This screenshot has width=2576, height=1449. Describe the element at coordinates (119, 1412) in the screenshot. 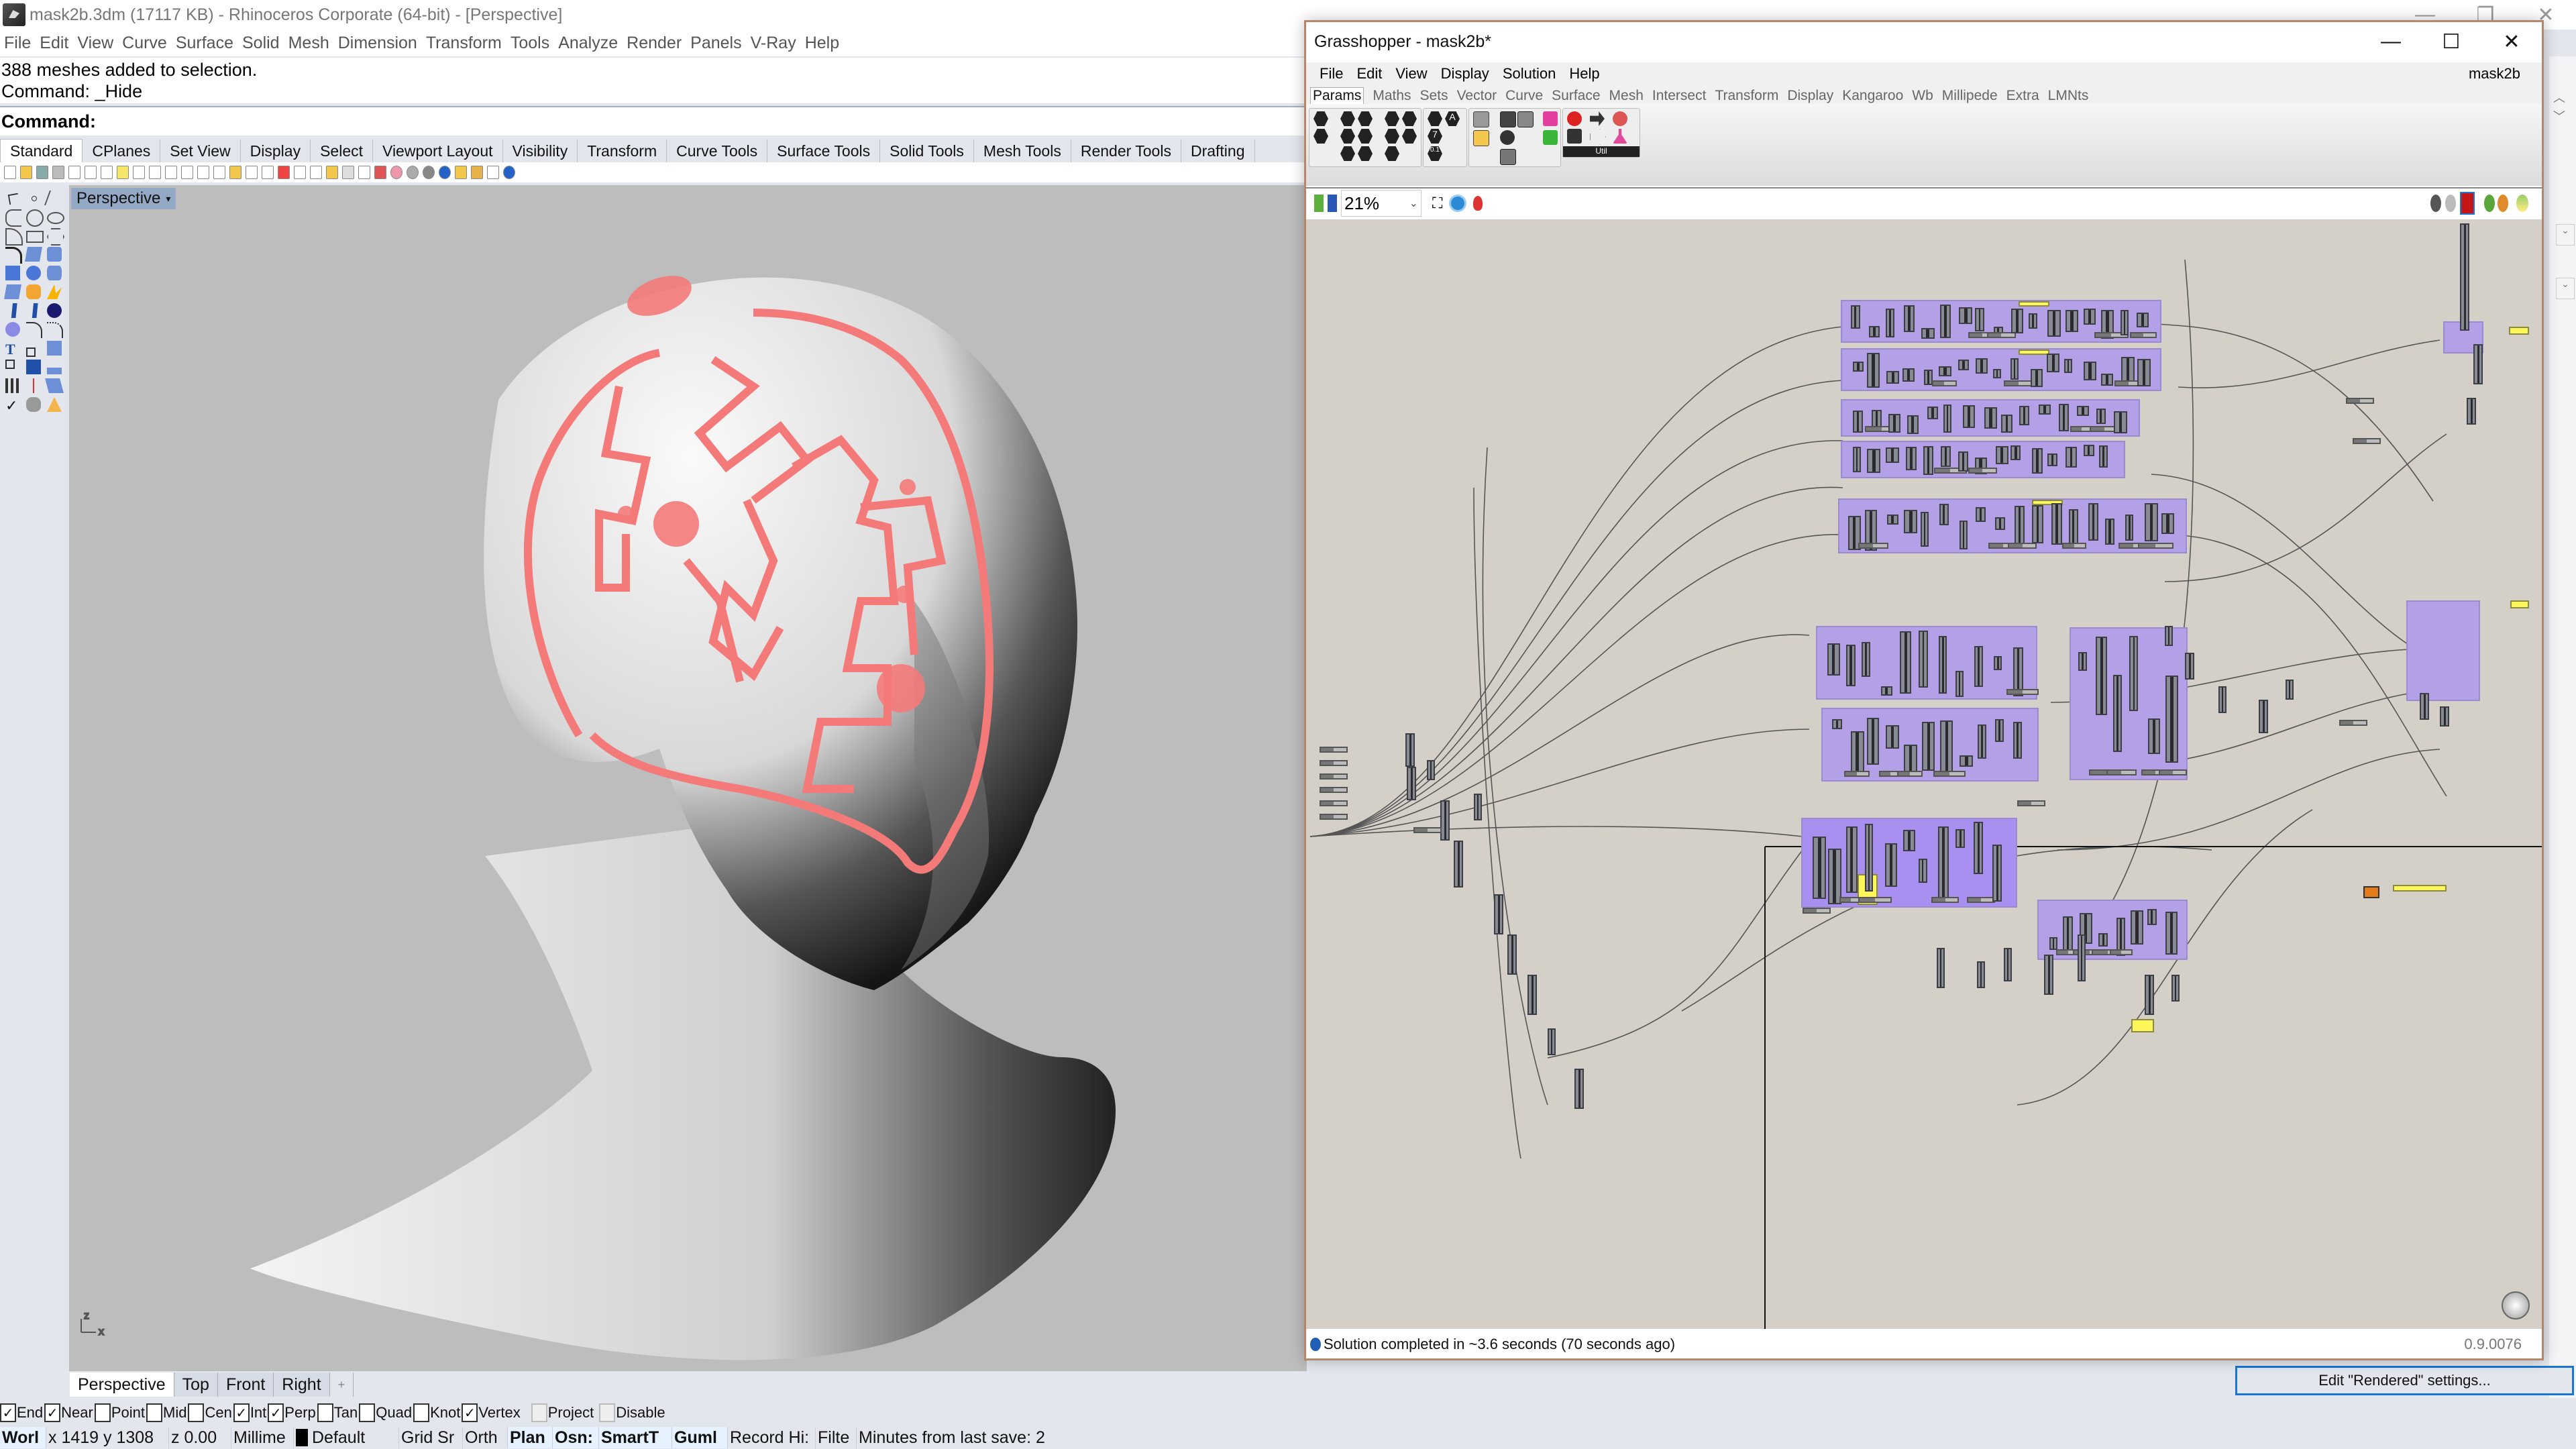

I see `osnap-point: Point` at that location.